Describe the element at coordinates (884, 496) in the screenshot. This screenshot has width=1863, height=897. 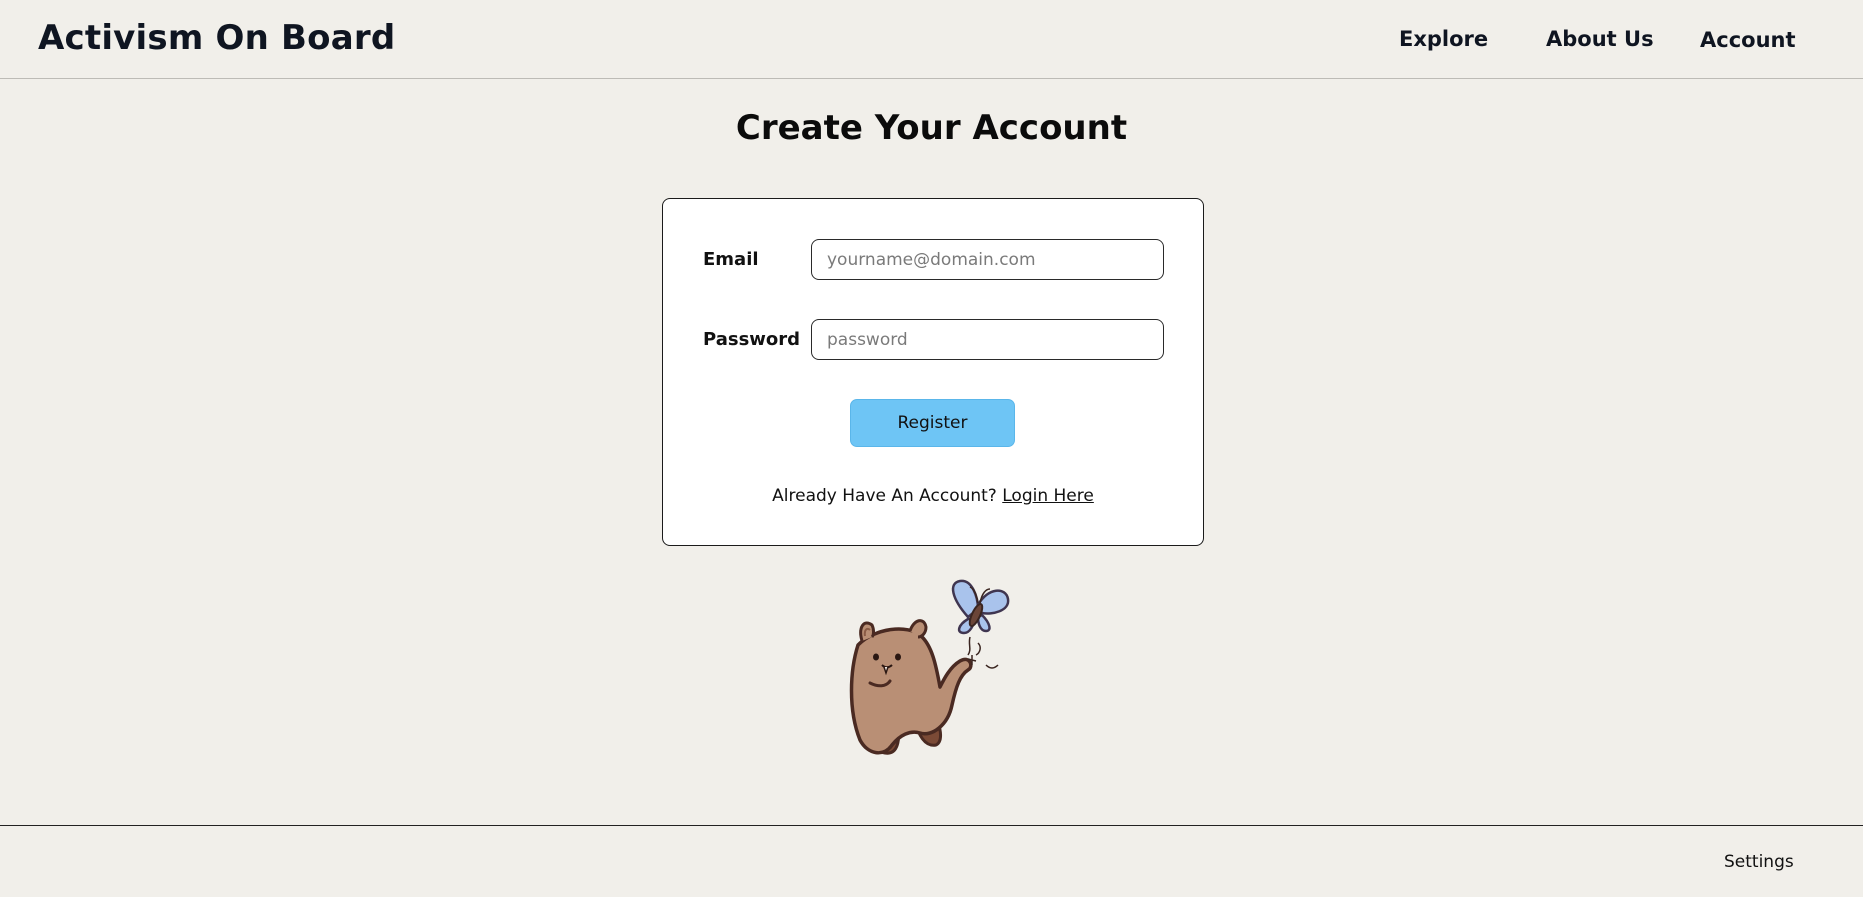
I see `already-have-account-text: Already Have An Account?` at that location.